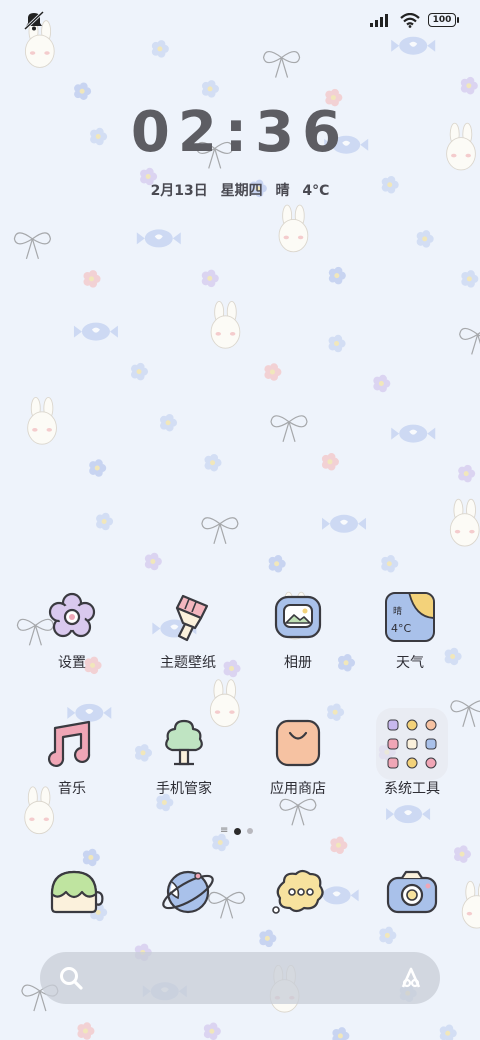  I want to click on battery-level: 100, so click(442, 19).